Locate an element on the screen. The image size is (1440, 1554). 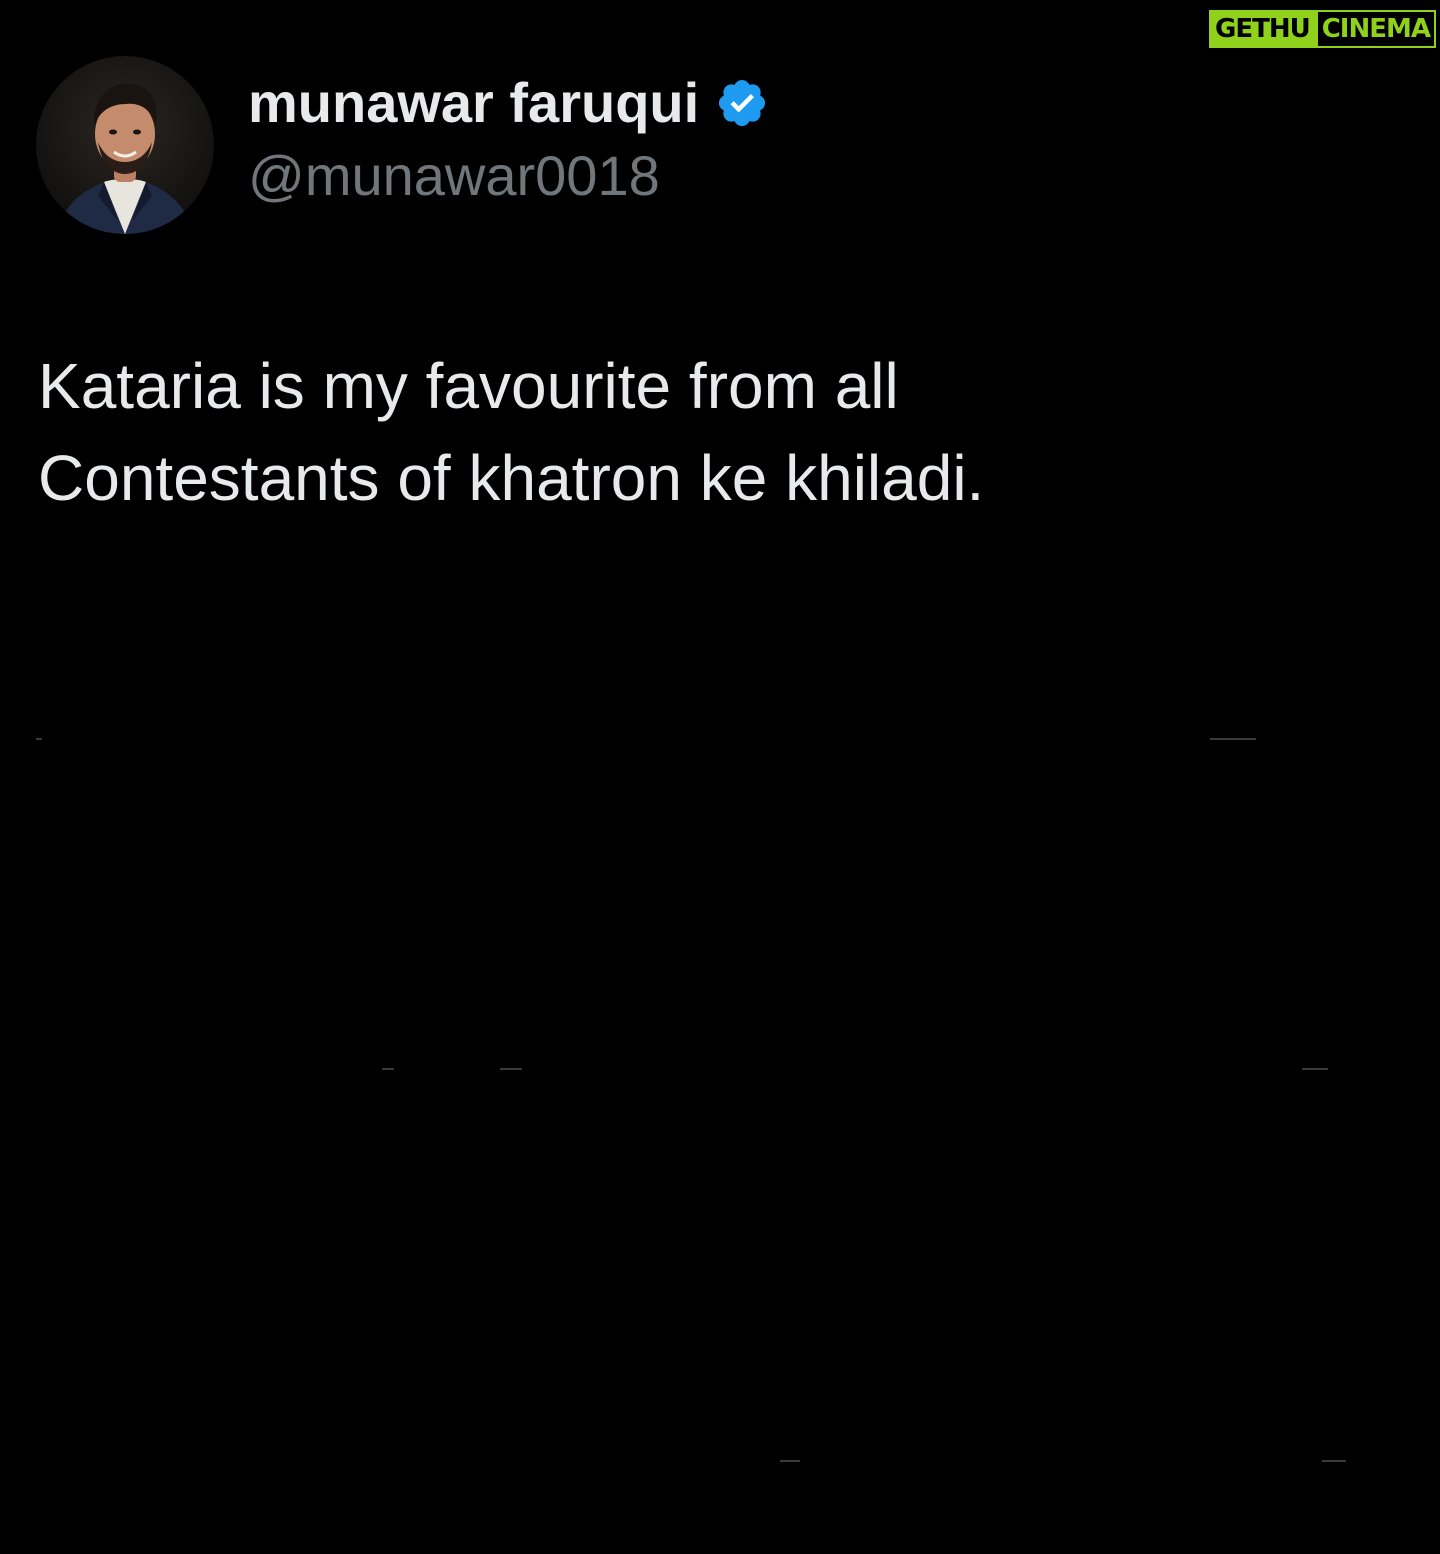
verified-badge-icon is located at coordinates (742, 103).